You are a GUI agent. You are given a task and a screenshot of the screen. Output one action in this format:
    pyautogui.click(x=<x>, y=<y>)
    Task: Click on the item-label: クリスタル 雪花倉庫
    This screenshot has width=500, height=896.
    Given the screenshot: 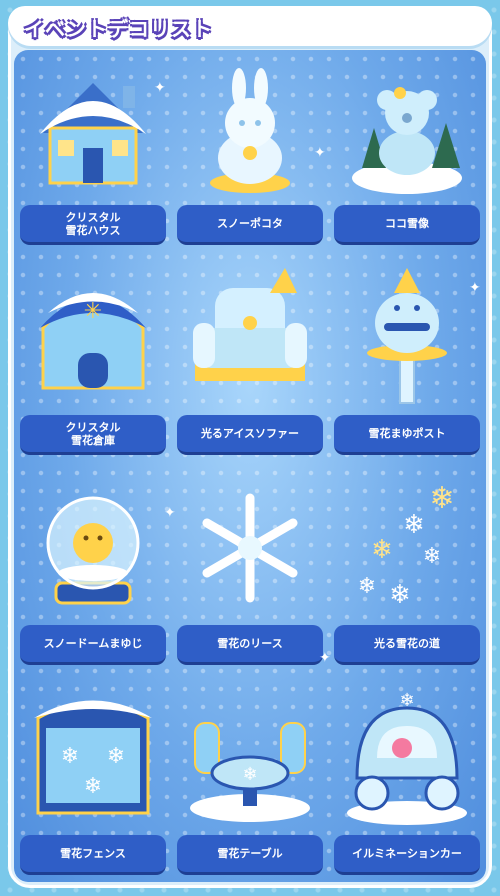 What is the action you would take?
    pyautogui.click(x=93, y=435)
    